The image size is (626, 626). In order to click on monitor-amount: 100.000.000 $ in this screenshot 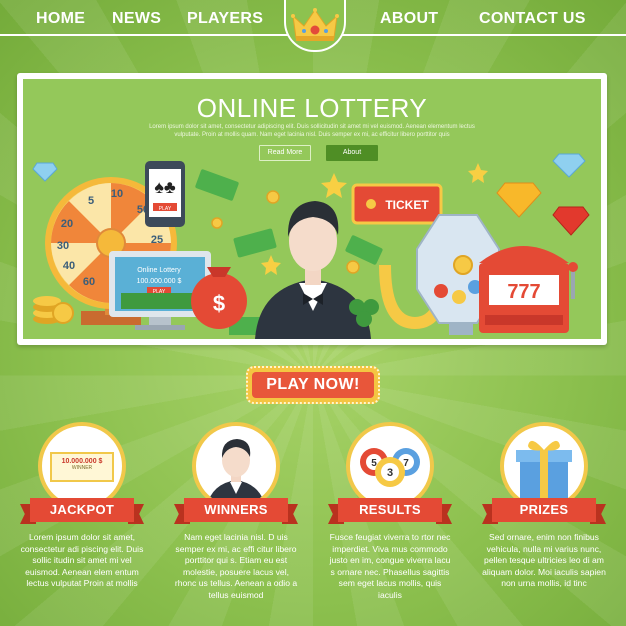, I will do `click(159, 281)`.